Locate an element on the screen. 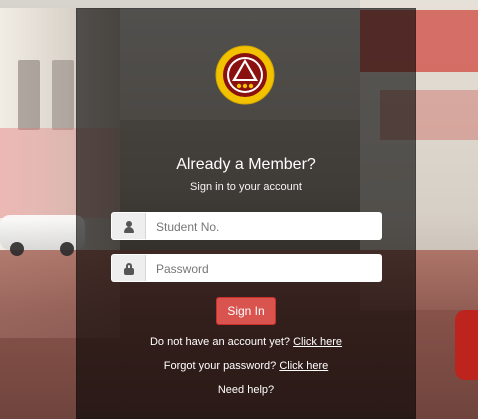 This screenshot has width=478, height=419. user-icon-body is located at coordinates (128, 230).